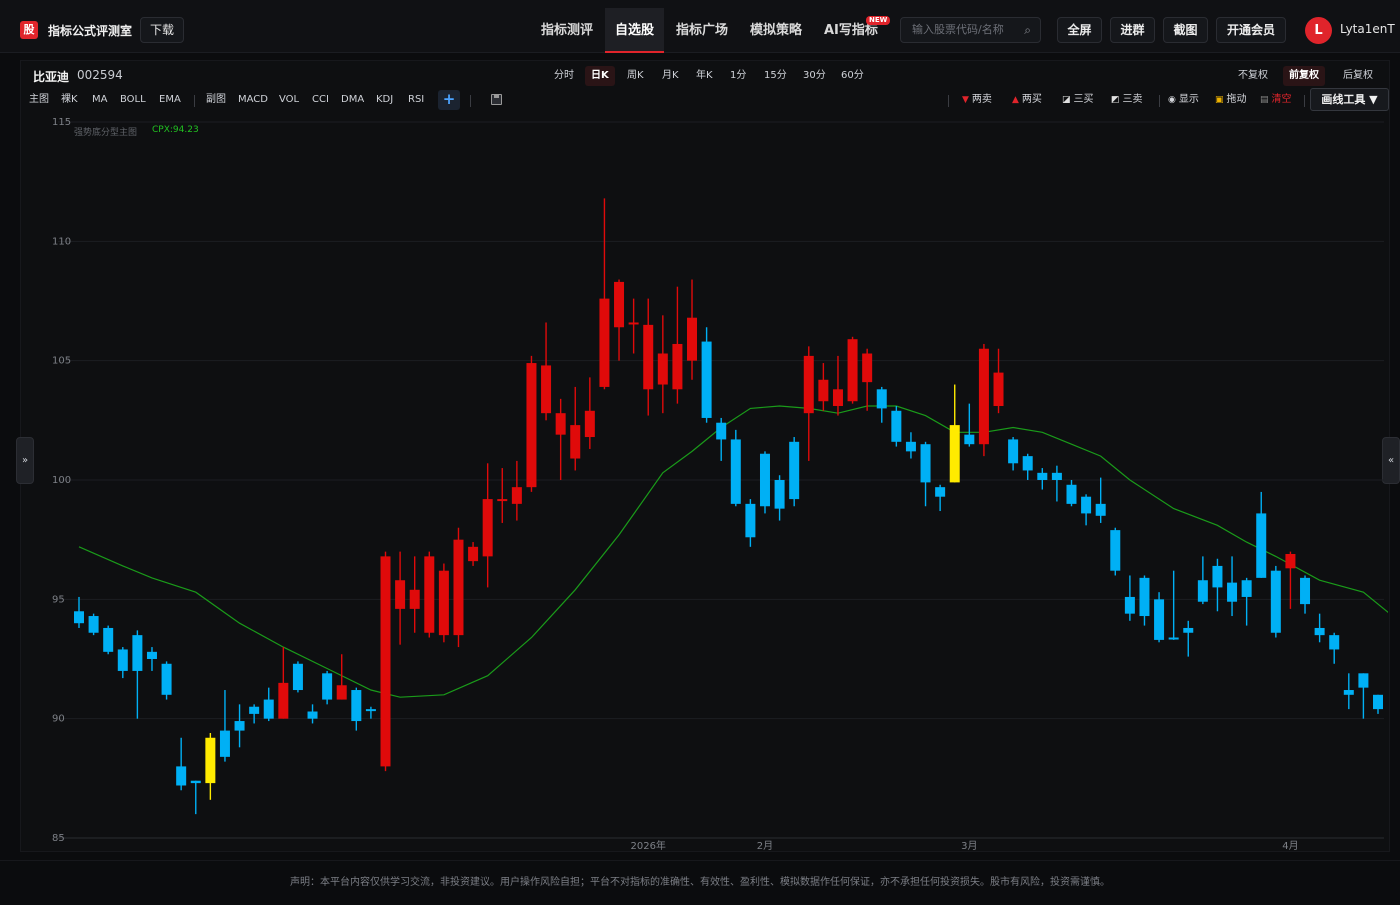 The height and width of the screenshot is (905, 1400). What do you see at coordinates (384, 100) in the screenshot?
I see `indicator-kdj: KDJ` at bounding box center [384, 100].